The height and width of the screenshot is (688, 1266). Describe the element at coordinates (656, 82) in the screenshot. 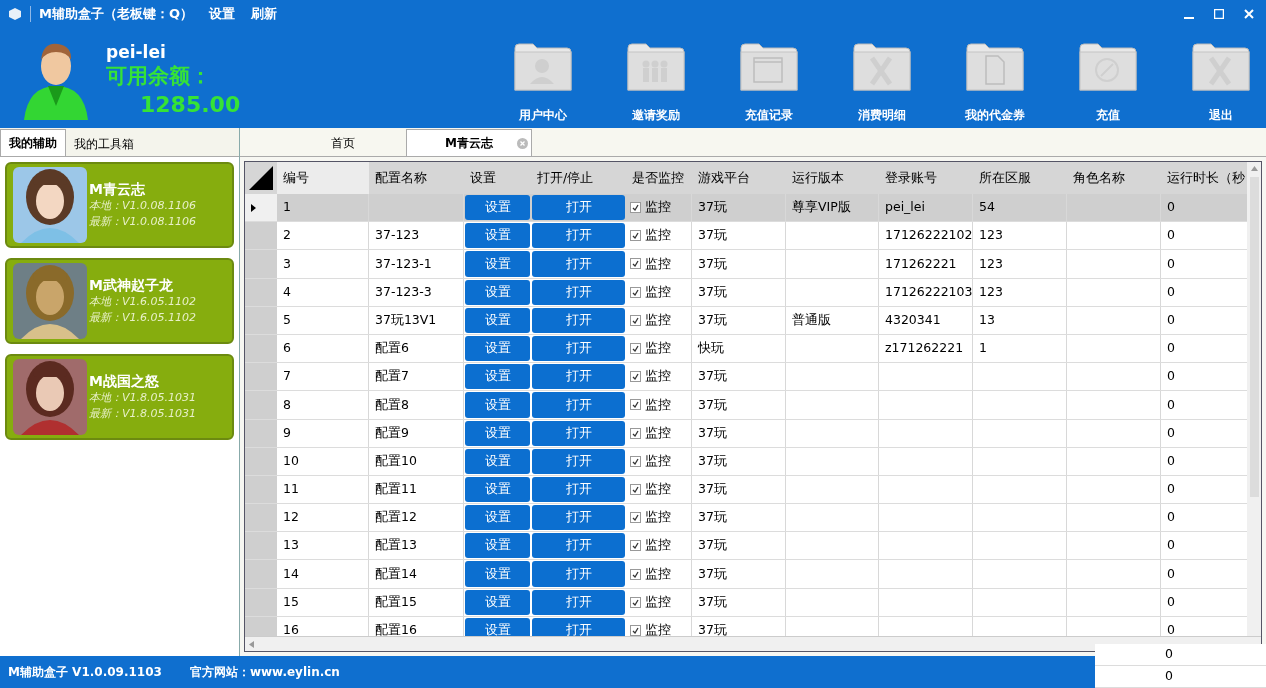

I see `toolbar-button: 邀请奖励` at that location.